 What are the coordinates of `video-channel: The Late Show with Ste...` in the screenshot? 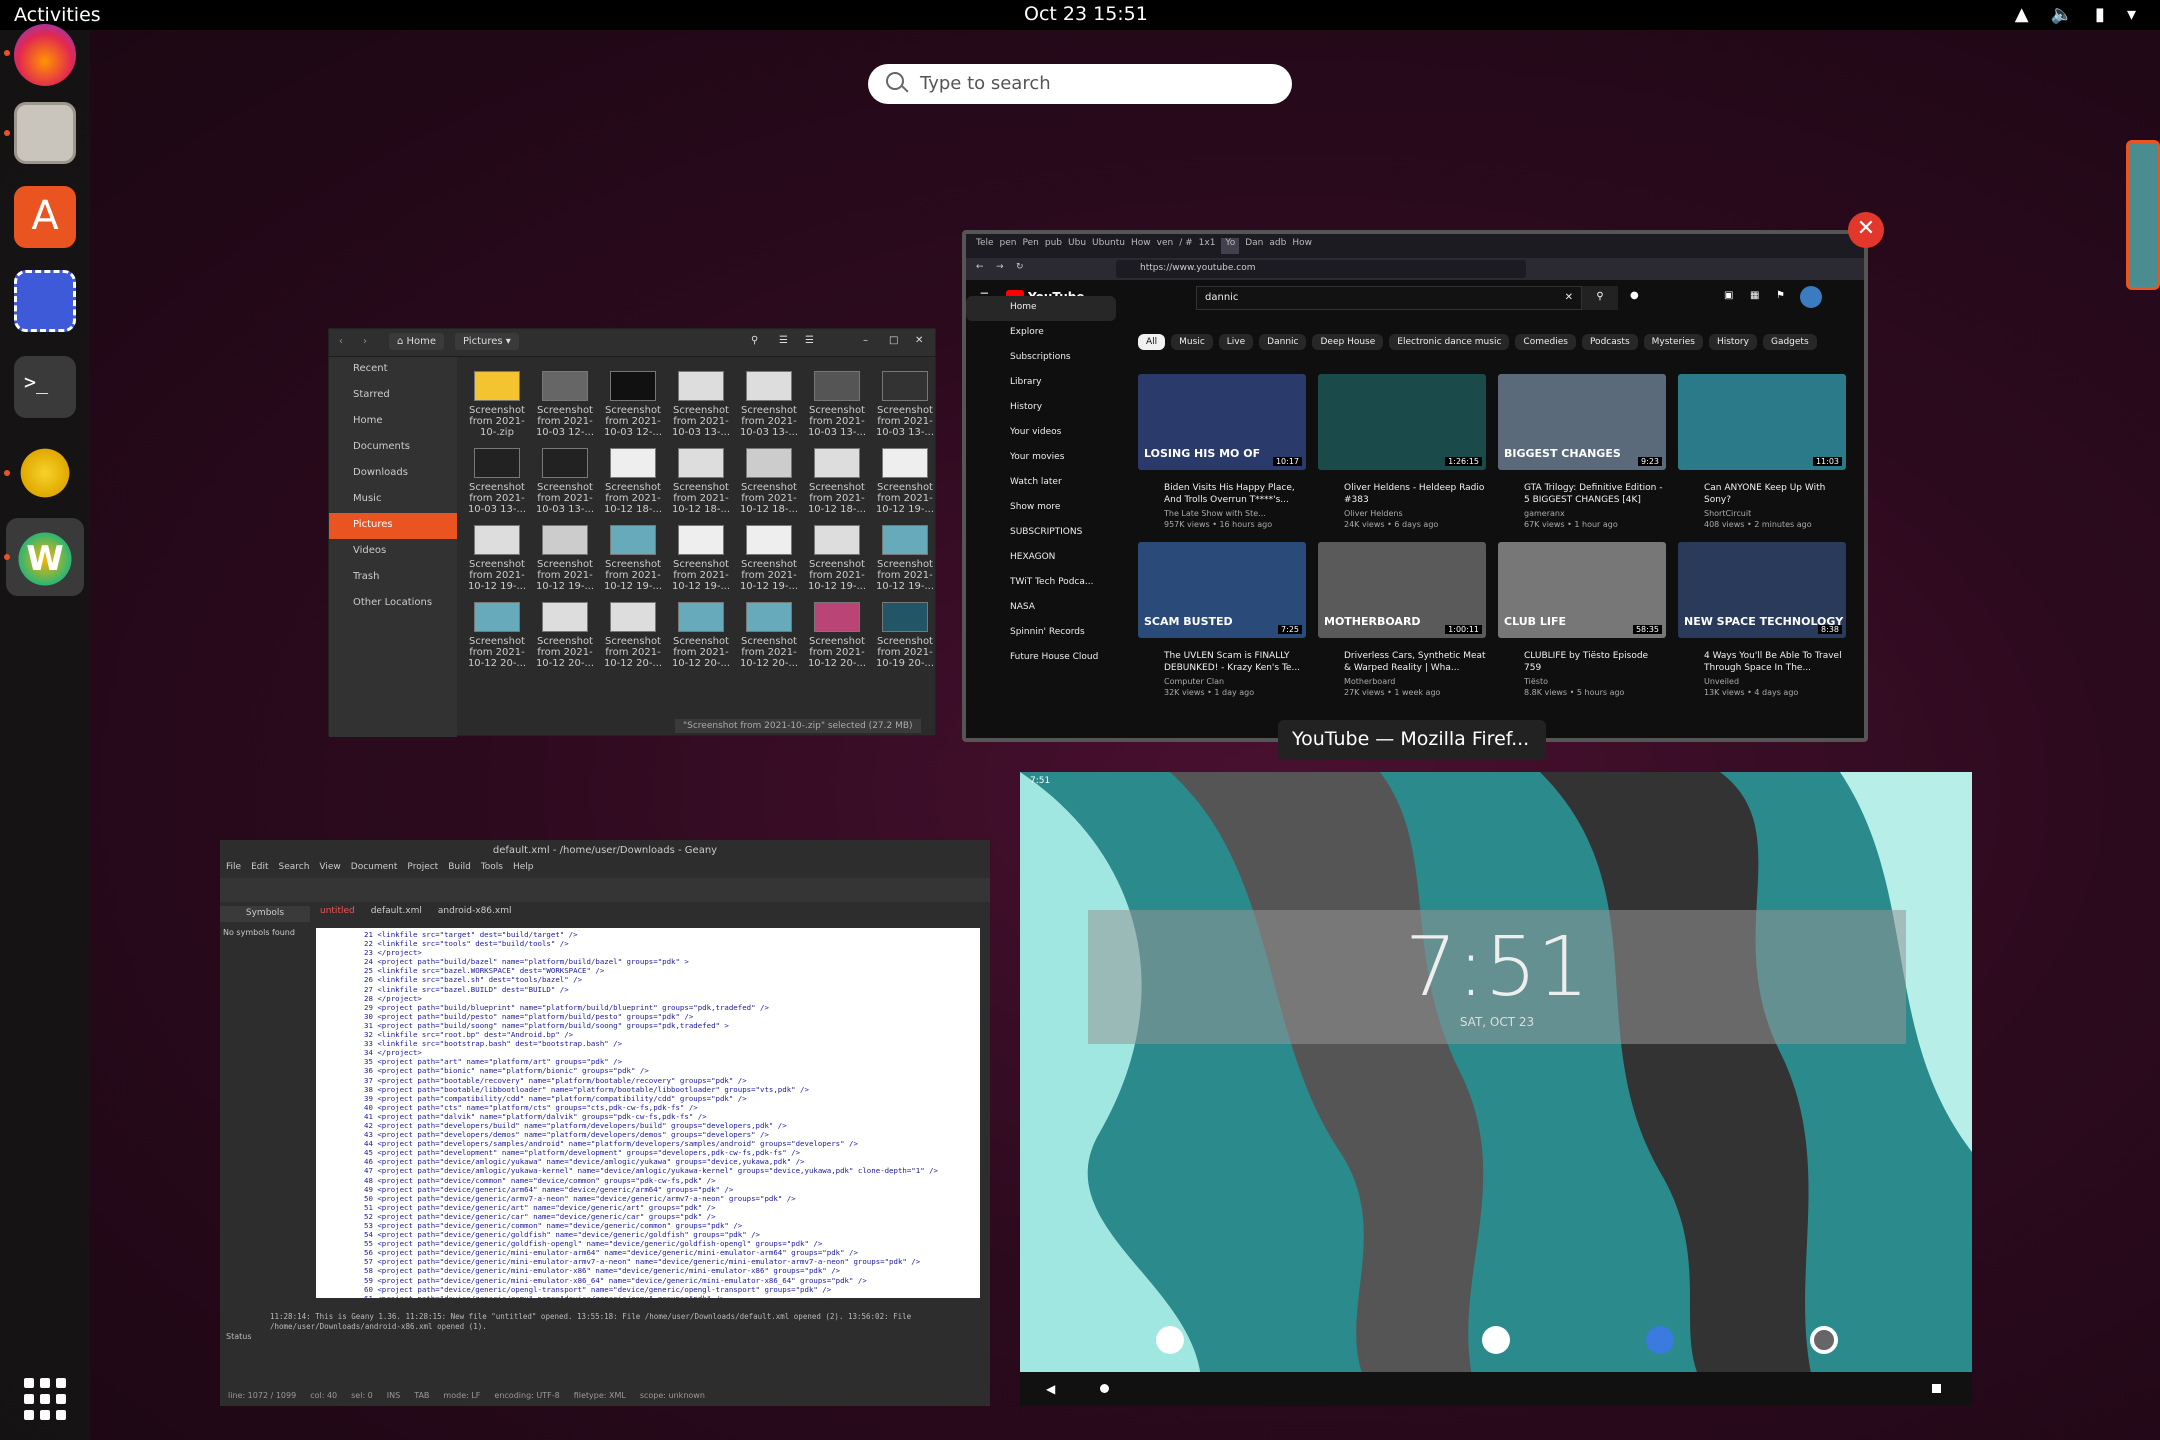 It's located at (1223, 513).